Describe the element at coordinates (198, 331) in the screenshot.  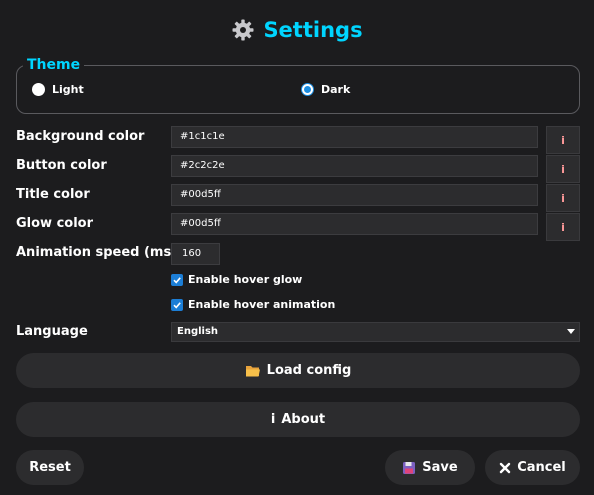
I see `language-value: English` at that location.